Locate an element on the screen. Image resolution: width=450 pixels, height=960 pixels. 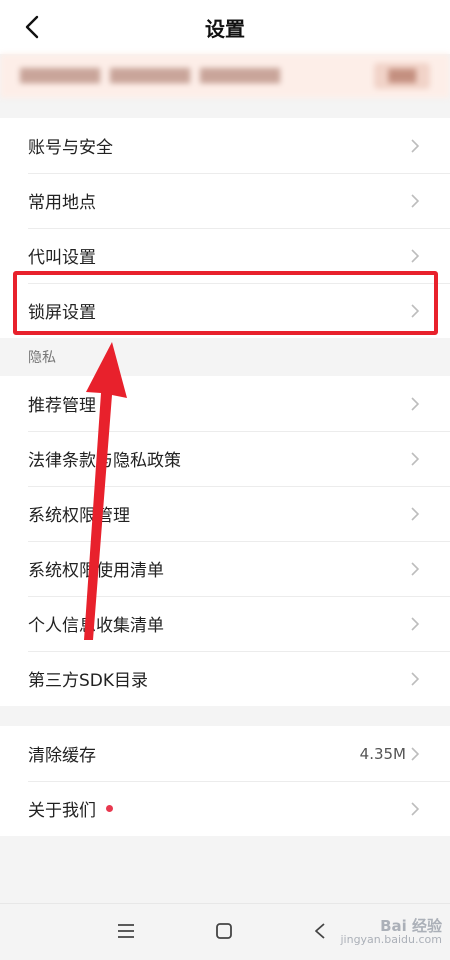
settings-item-lock-screen: 锁屏设置 is located at coordinates (225, 310).